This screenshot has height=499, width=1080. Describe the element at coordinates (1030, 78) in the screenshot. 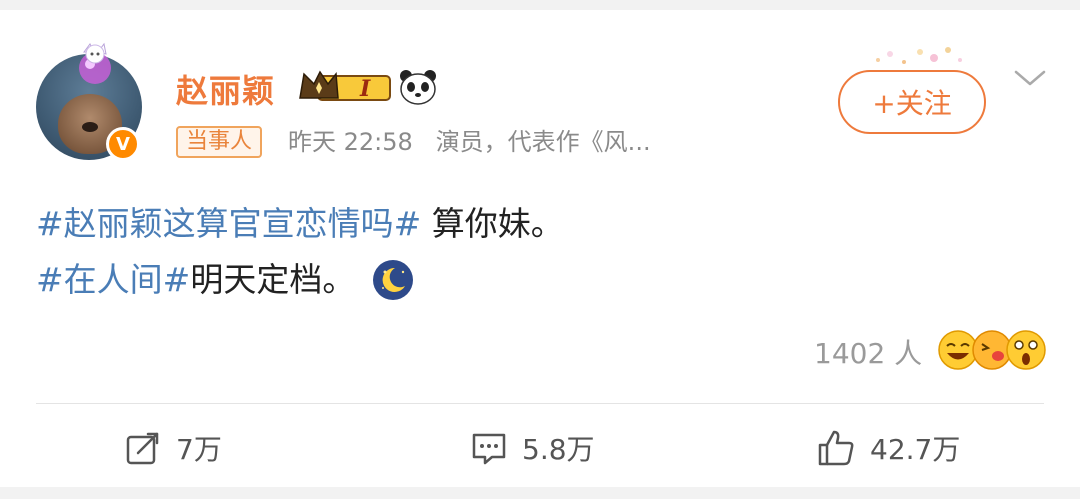

I see `chevron-down-icon` at that location.